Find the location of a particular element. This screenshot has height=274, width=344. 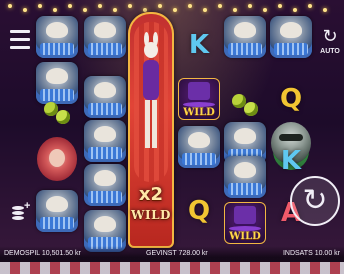

menu-icon is located at coordinates (20, 41).